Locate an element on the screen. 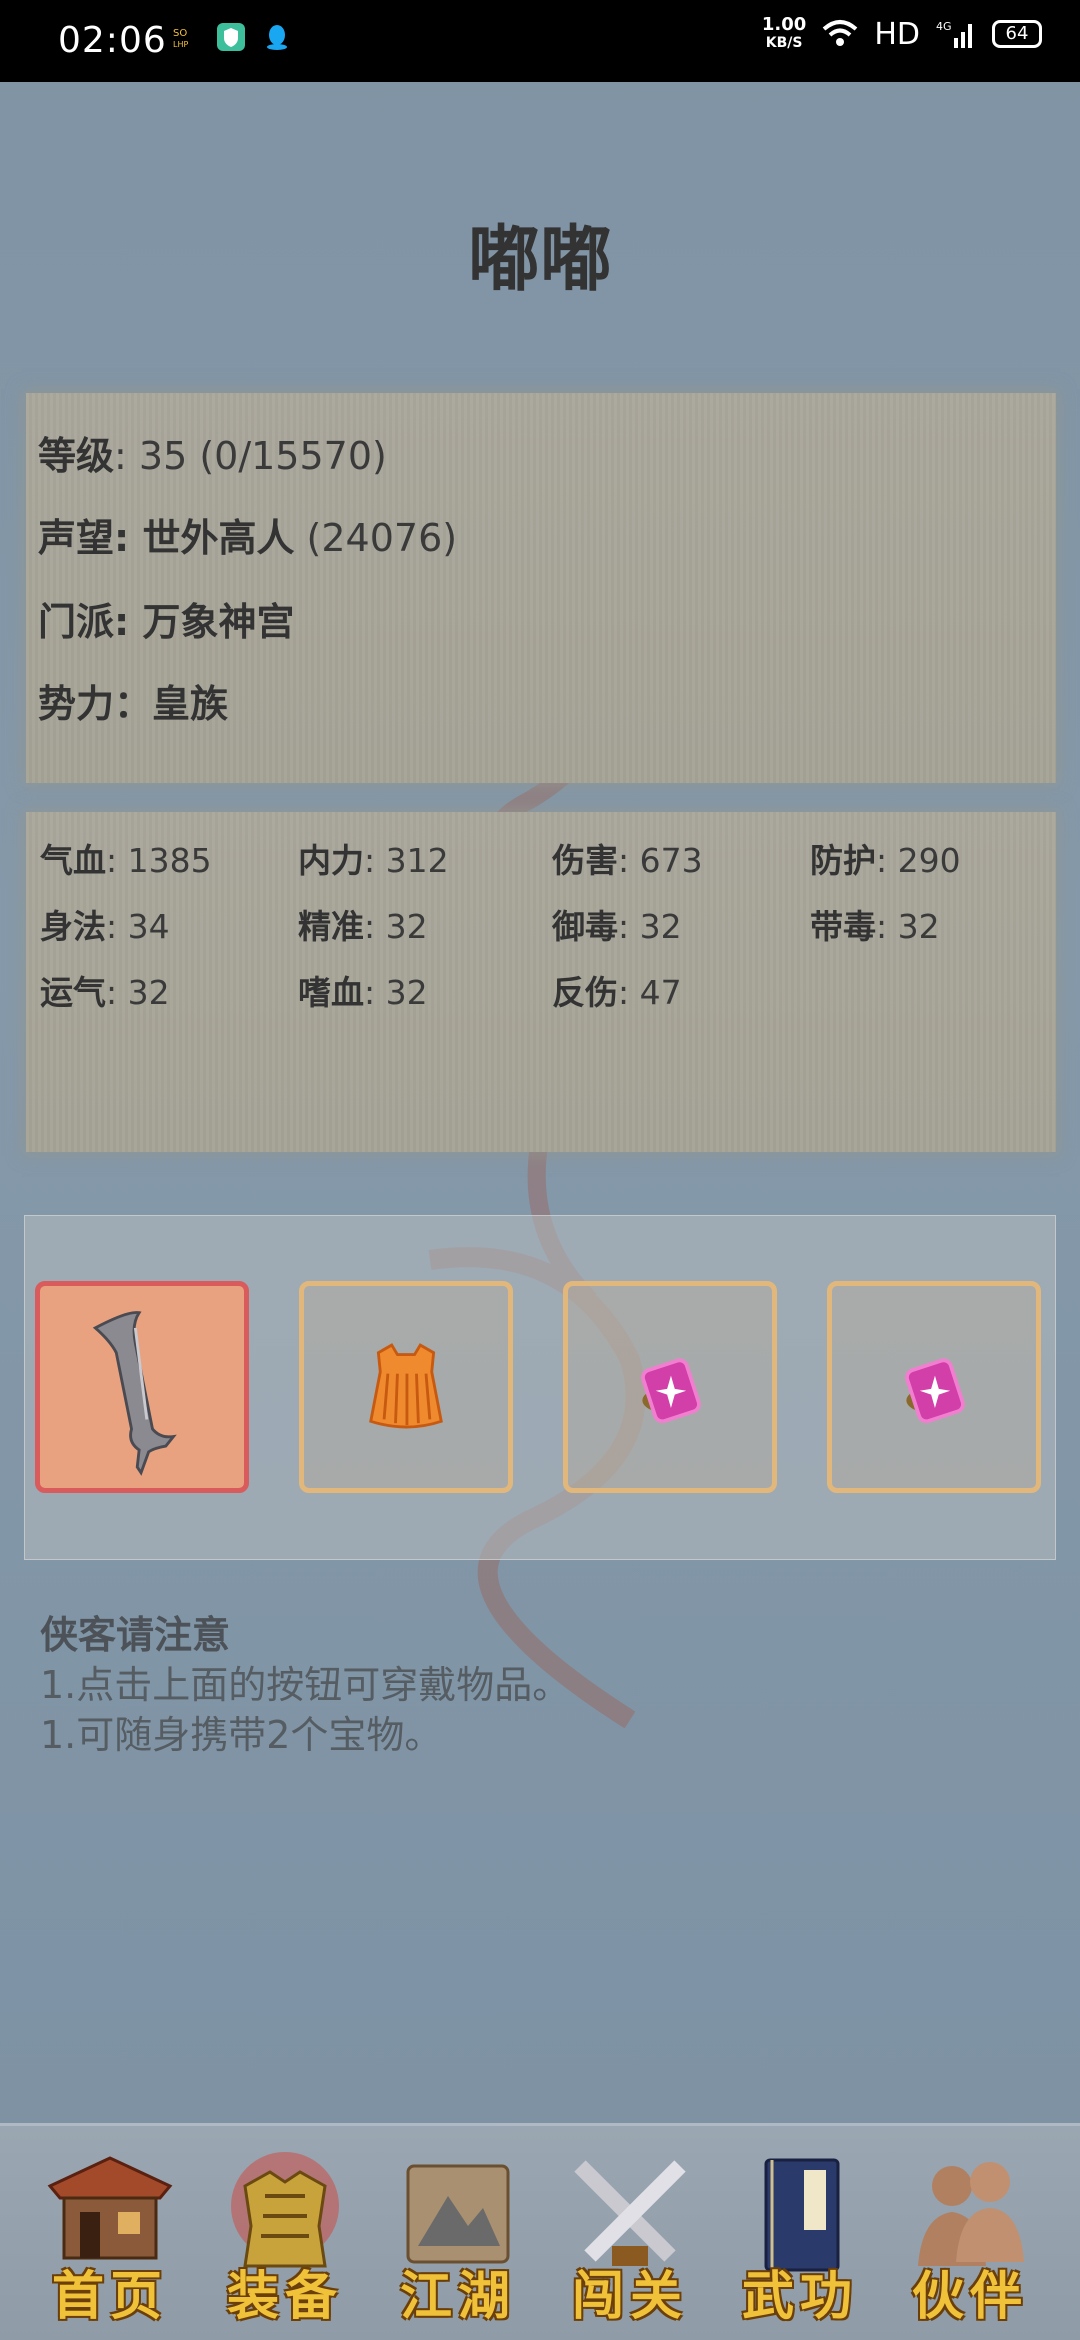  svg-text: SO is located at coordinates (180, 33).